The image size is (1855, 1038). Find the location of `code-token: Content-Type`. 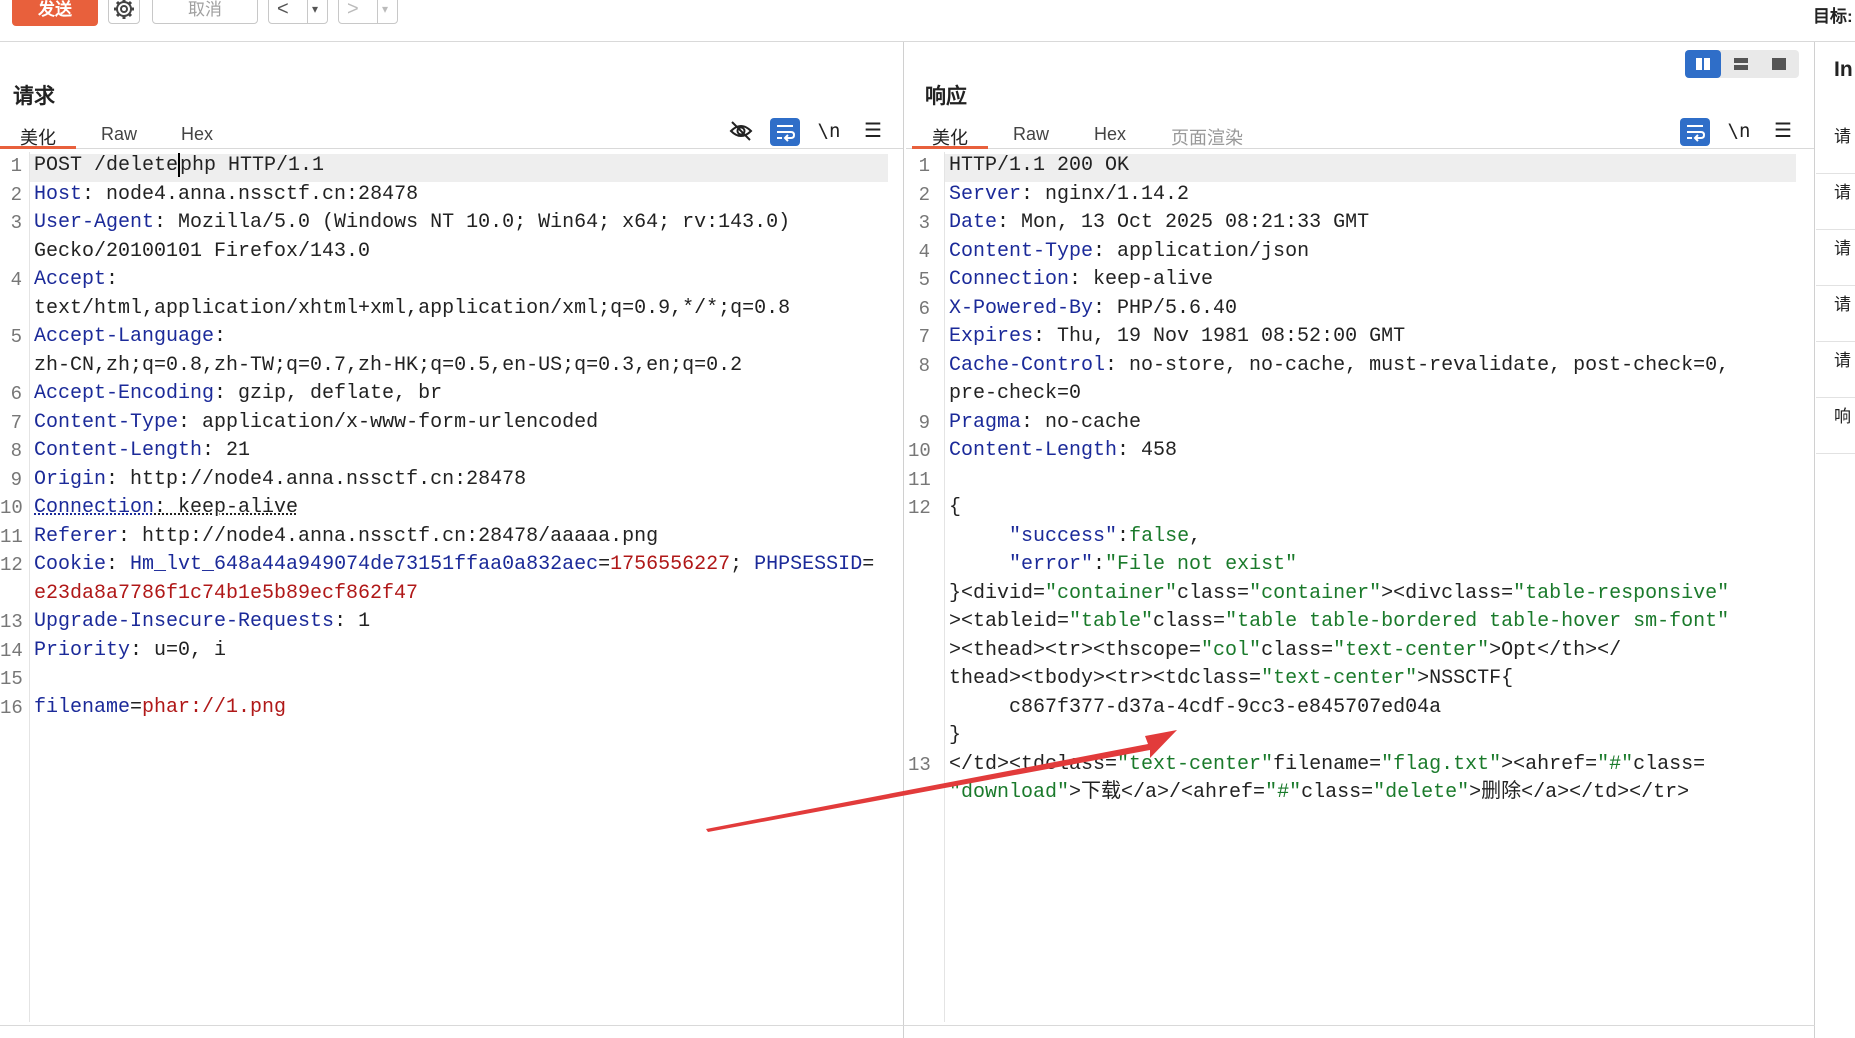

code-token: Content-Type is located at coordinates (106, 422).